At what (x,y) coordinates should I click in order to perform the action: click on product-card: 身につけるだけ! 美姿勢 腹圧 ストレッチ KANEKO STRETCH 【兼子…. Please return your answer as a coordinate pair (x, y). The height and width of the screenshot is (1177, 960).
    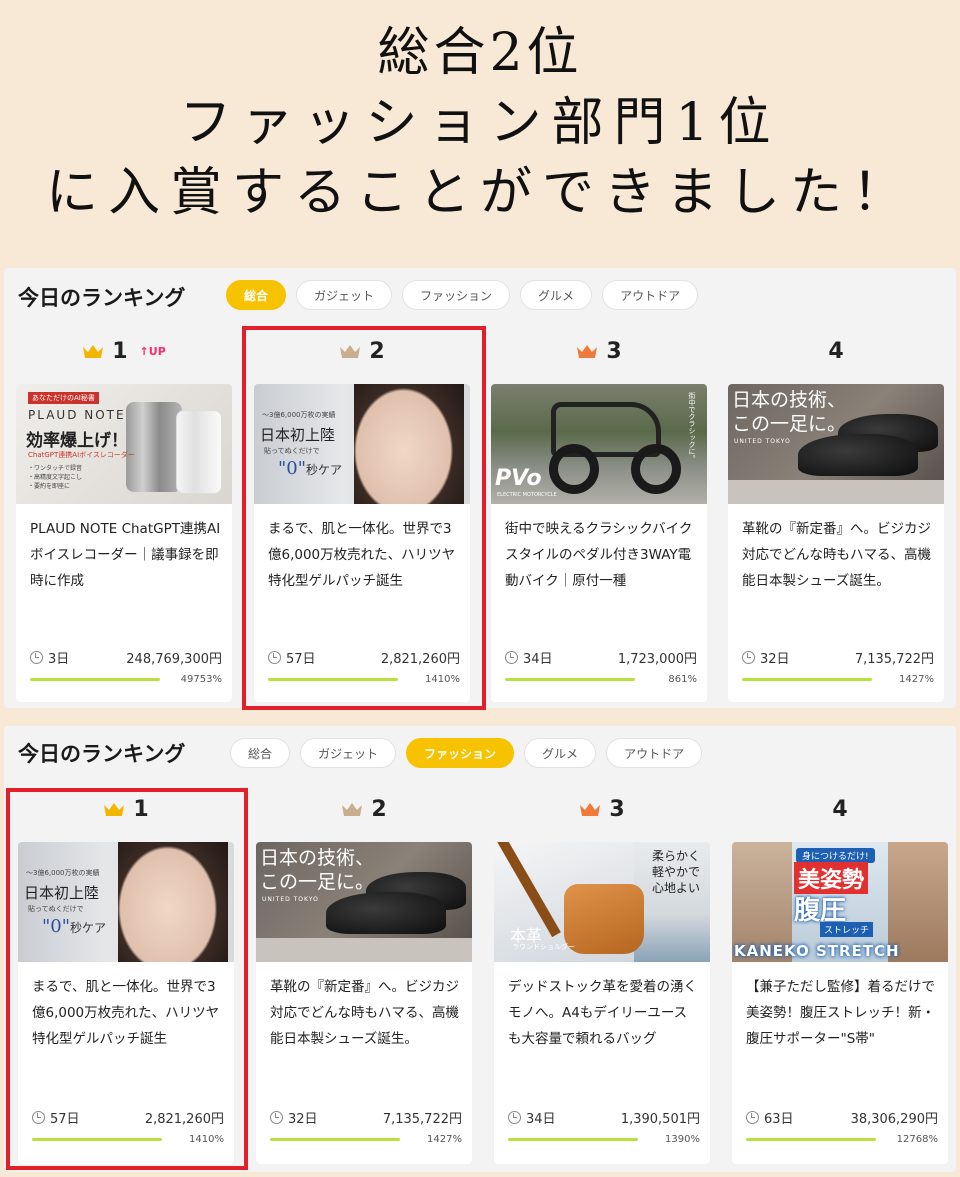
    Looking at the image, I should click on (840, 1003).